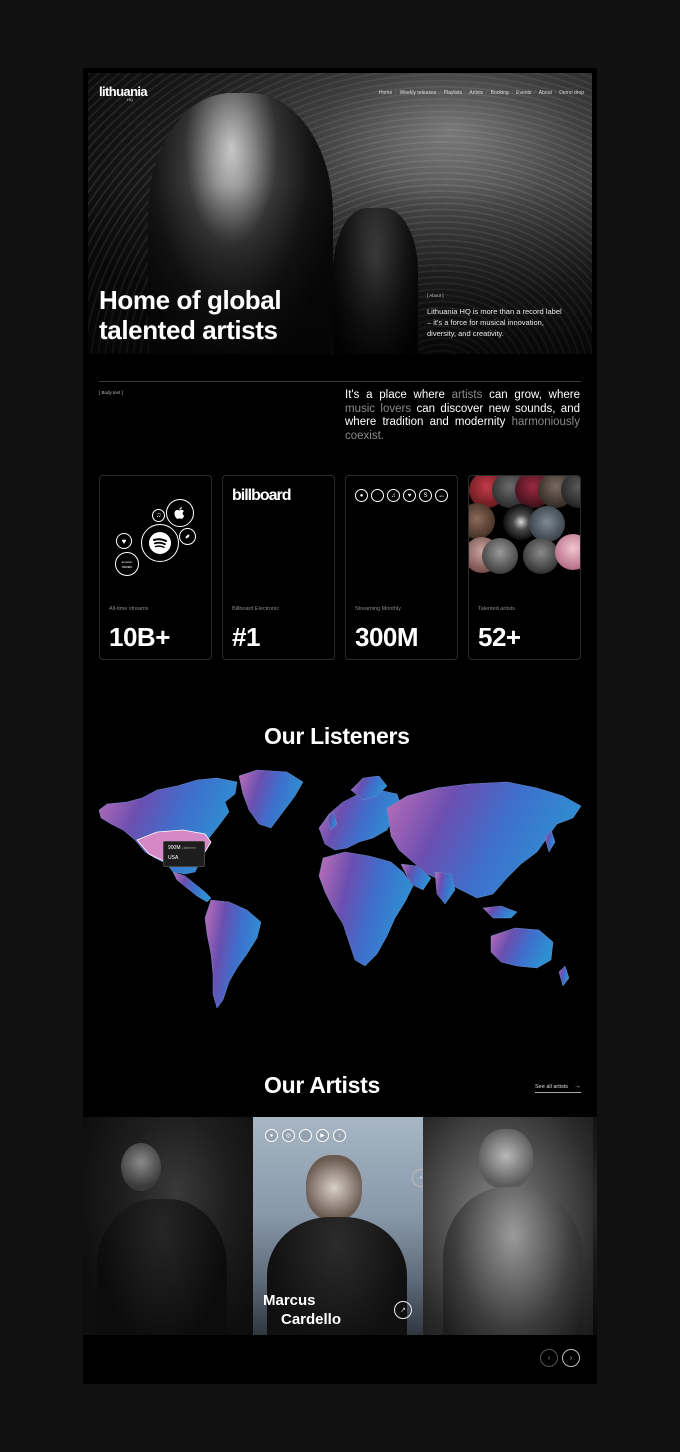  What do you see at coordinates (288, 1135) in the screenshot?
I see `instagram-icon: ◎` at bounding box center [288, 1135].